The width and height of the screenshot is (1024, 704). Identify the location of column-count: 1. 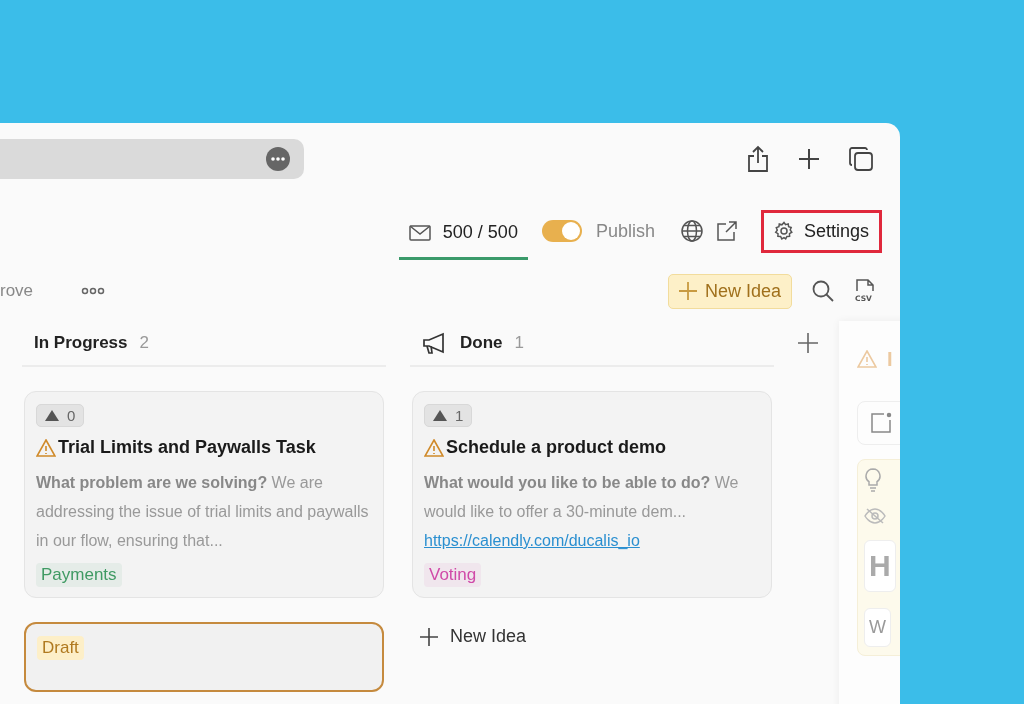
(519, 343).